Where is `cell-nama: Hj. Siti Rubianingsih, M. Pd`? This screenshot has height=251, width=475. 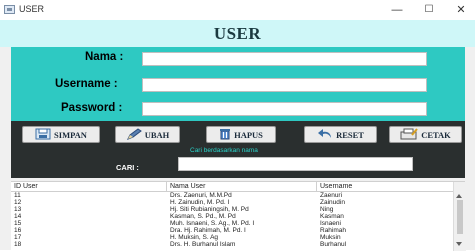 cell-nama: Hj. Siti Rubianingsih, M. Pd is located at coordinates (209, 209).